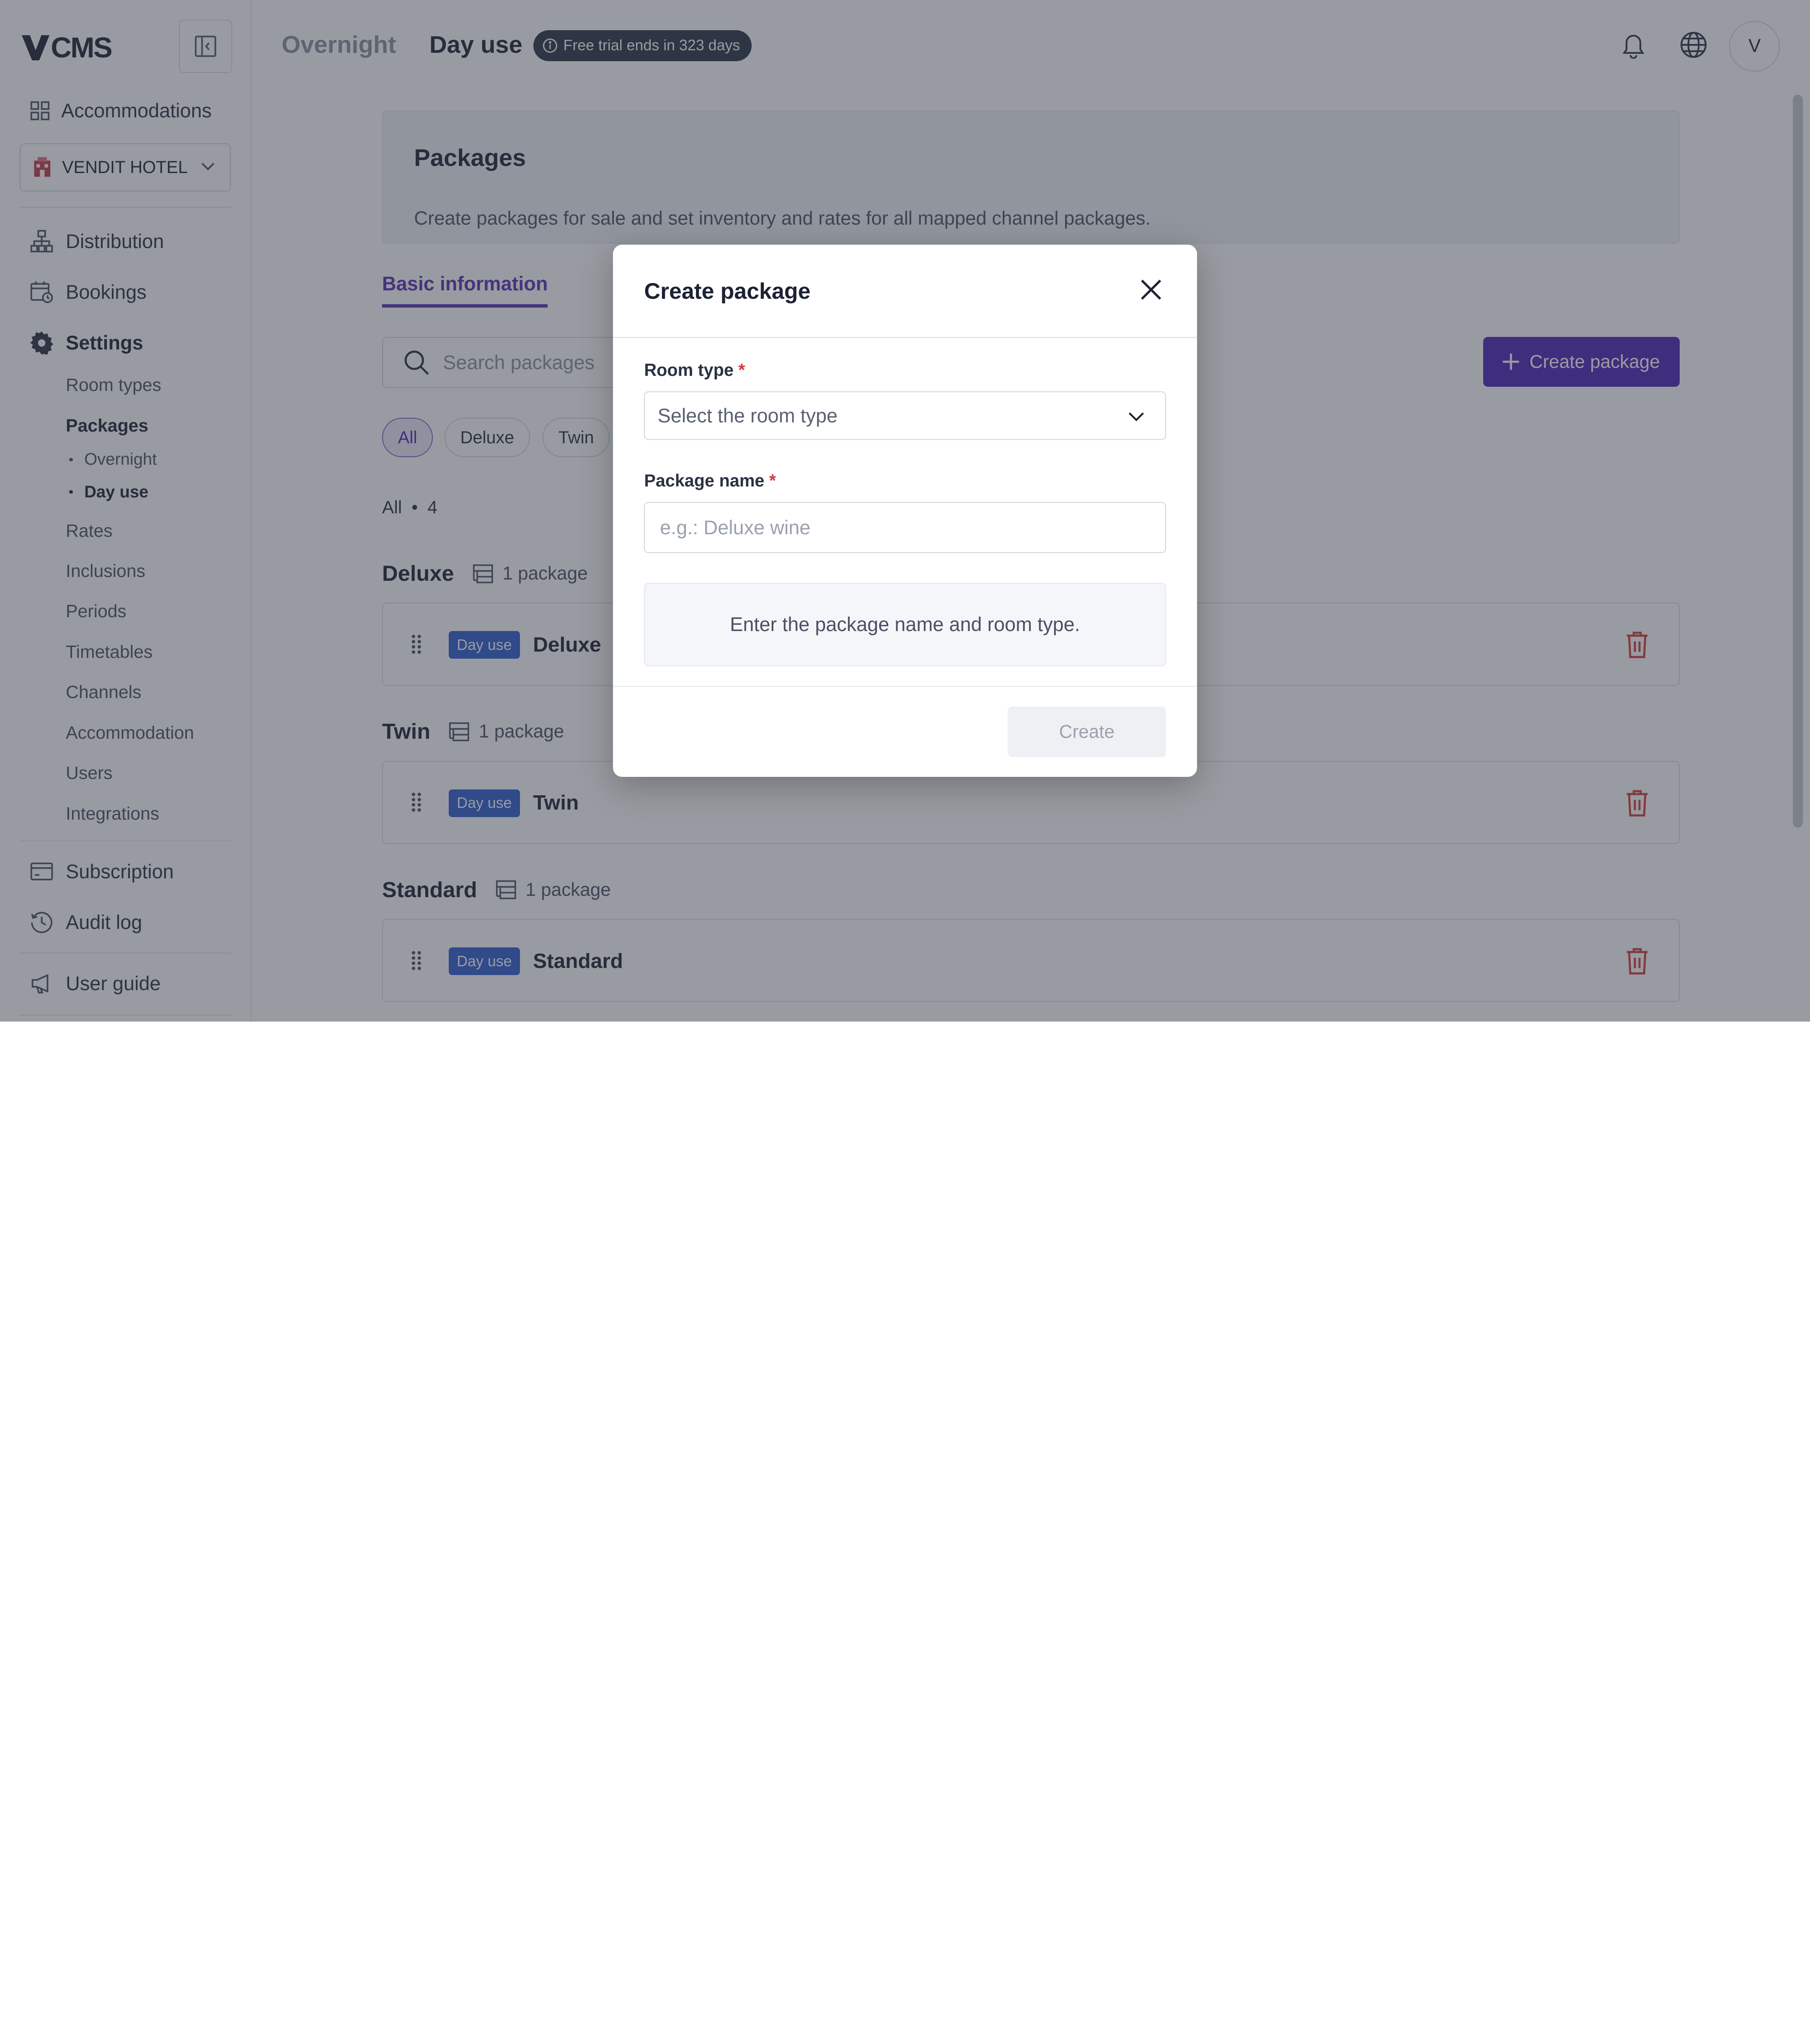 The image size is (1810, 2044). Describe the element at coordinates (905, 527) in the screenshot. I see `package-name-input` at that location.